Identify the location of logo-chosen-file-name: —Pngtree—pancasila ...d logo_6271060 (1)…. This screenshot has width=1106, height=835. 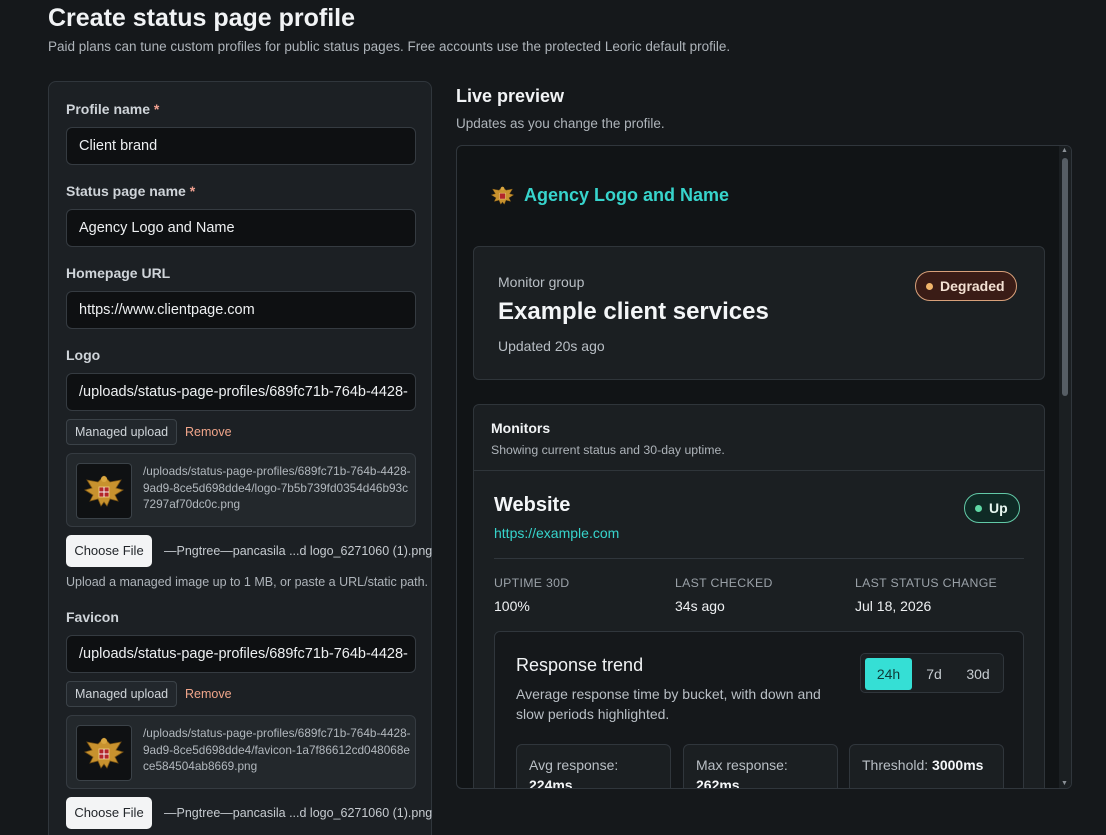
(298, 551).